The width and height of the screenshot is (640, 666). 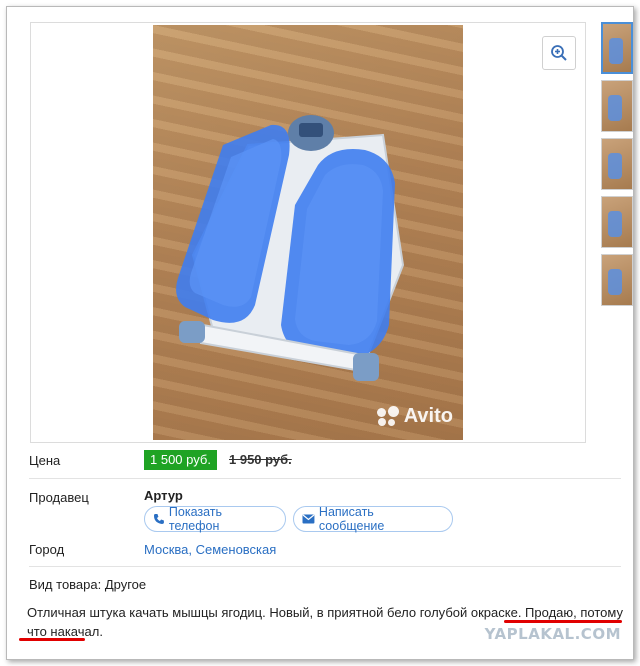 I want to click on item-type: Вид товара: Другое, so click(x=88, y=584).